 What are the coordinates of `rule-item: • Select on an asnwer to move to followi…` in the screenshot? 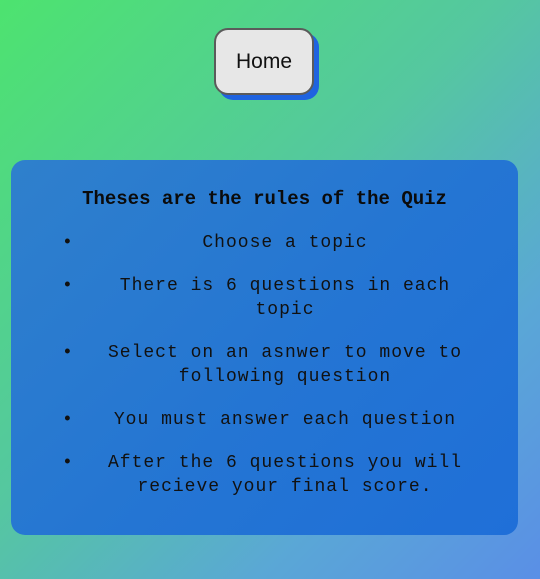 It's located at (271, 365).